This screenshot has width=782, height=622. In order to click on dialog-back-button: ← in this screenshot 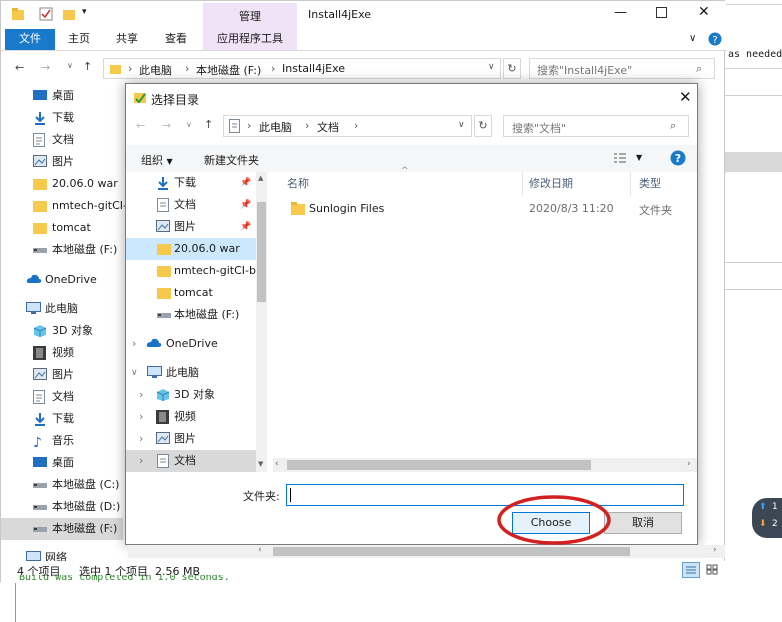, I will do `click(140, 125)`.